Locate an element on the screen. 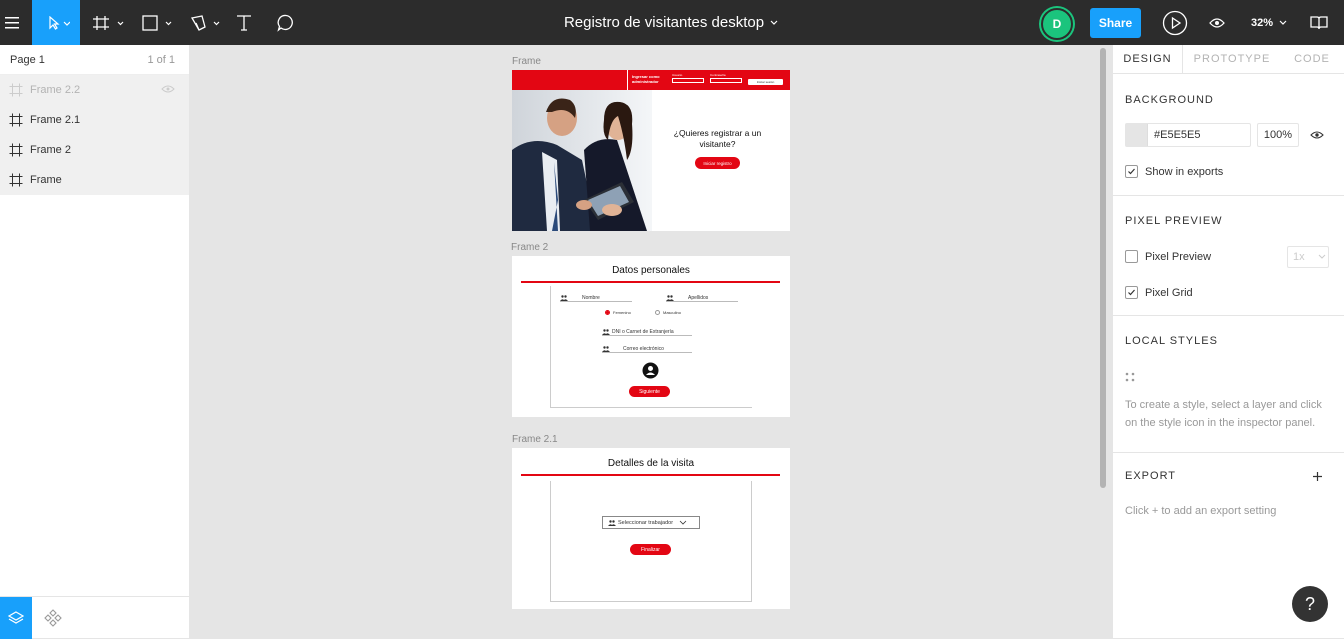 The width and height of the screenshot is (1344, 639). apellidos-label: Apellidos is located at coordinates (698, 297).